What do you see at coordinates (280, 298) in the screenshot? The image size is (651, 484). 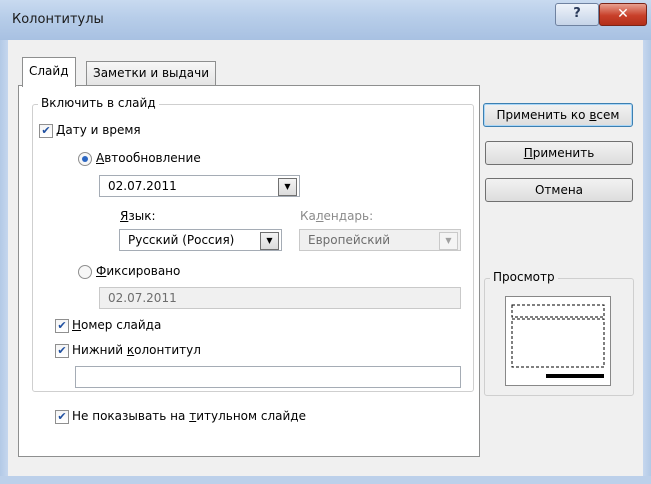 I see `fixed-date-input: 02.07.2011` at bounding box center [280, 298].